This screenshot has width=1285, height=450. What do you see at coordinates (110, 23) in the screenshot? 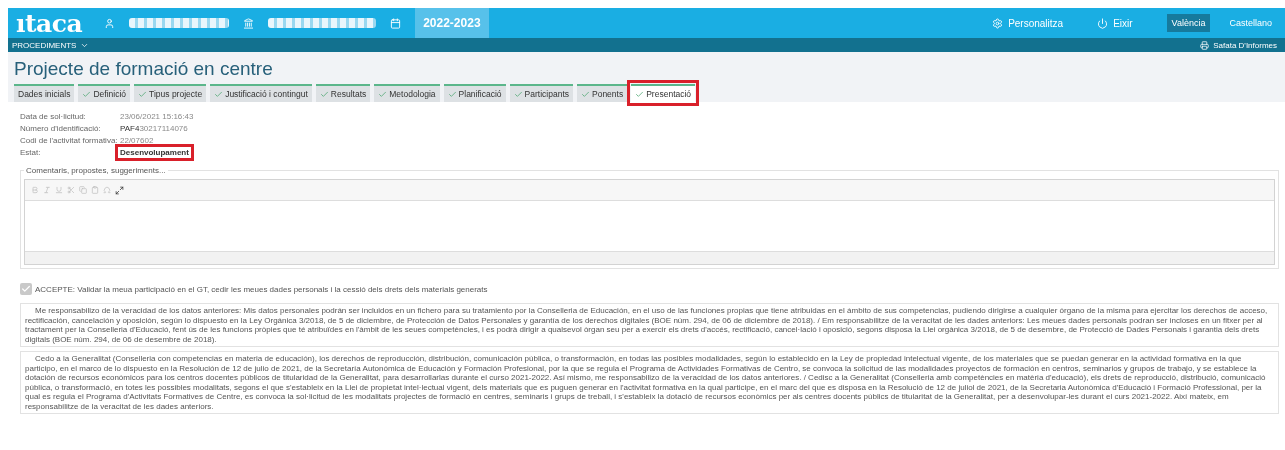
I see `user-icon` at bounding box center [110, 23].